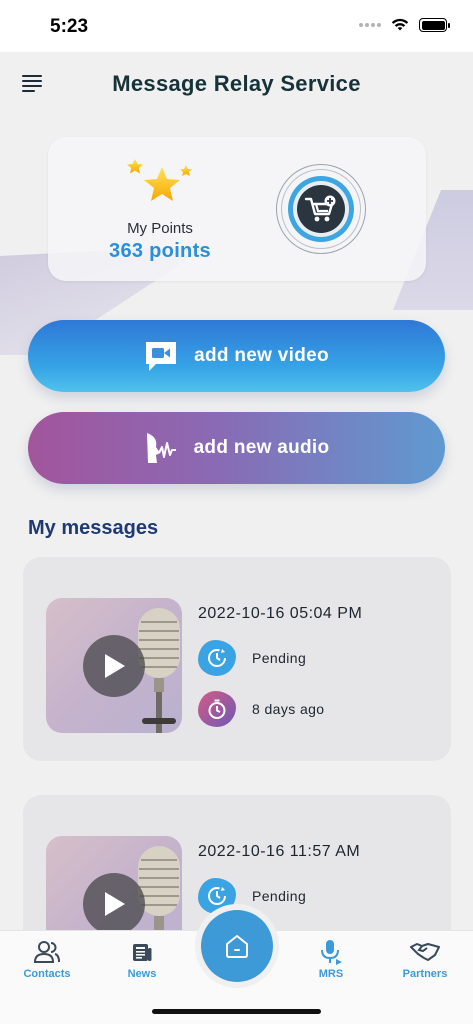 This screenshot has width=473, height=1024. What do you see at coordinates (400, 24) in the screenshot?
I see `wifi-icon` at bounding box center [400, 24].